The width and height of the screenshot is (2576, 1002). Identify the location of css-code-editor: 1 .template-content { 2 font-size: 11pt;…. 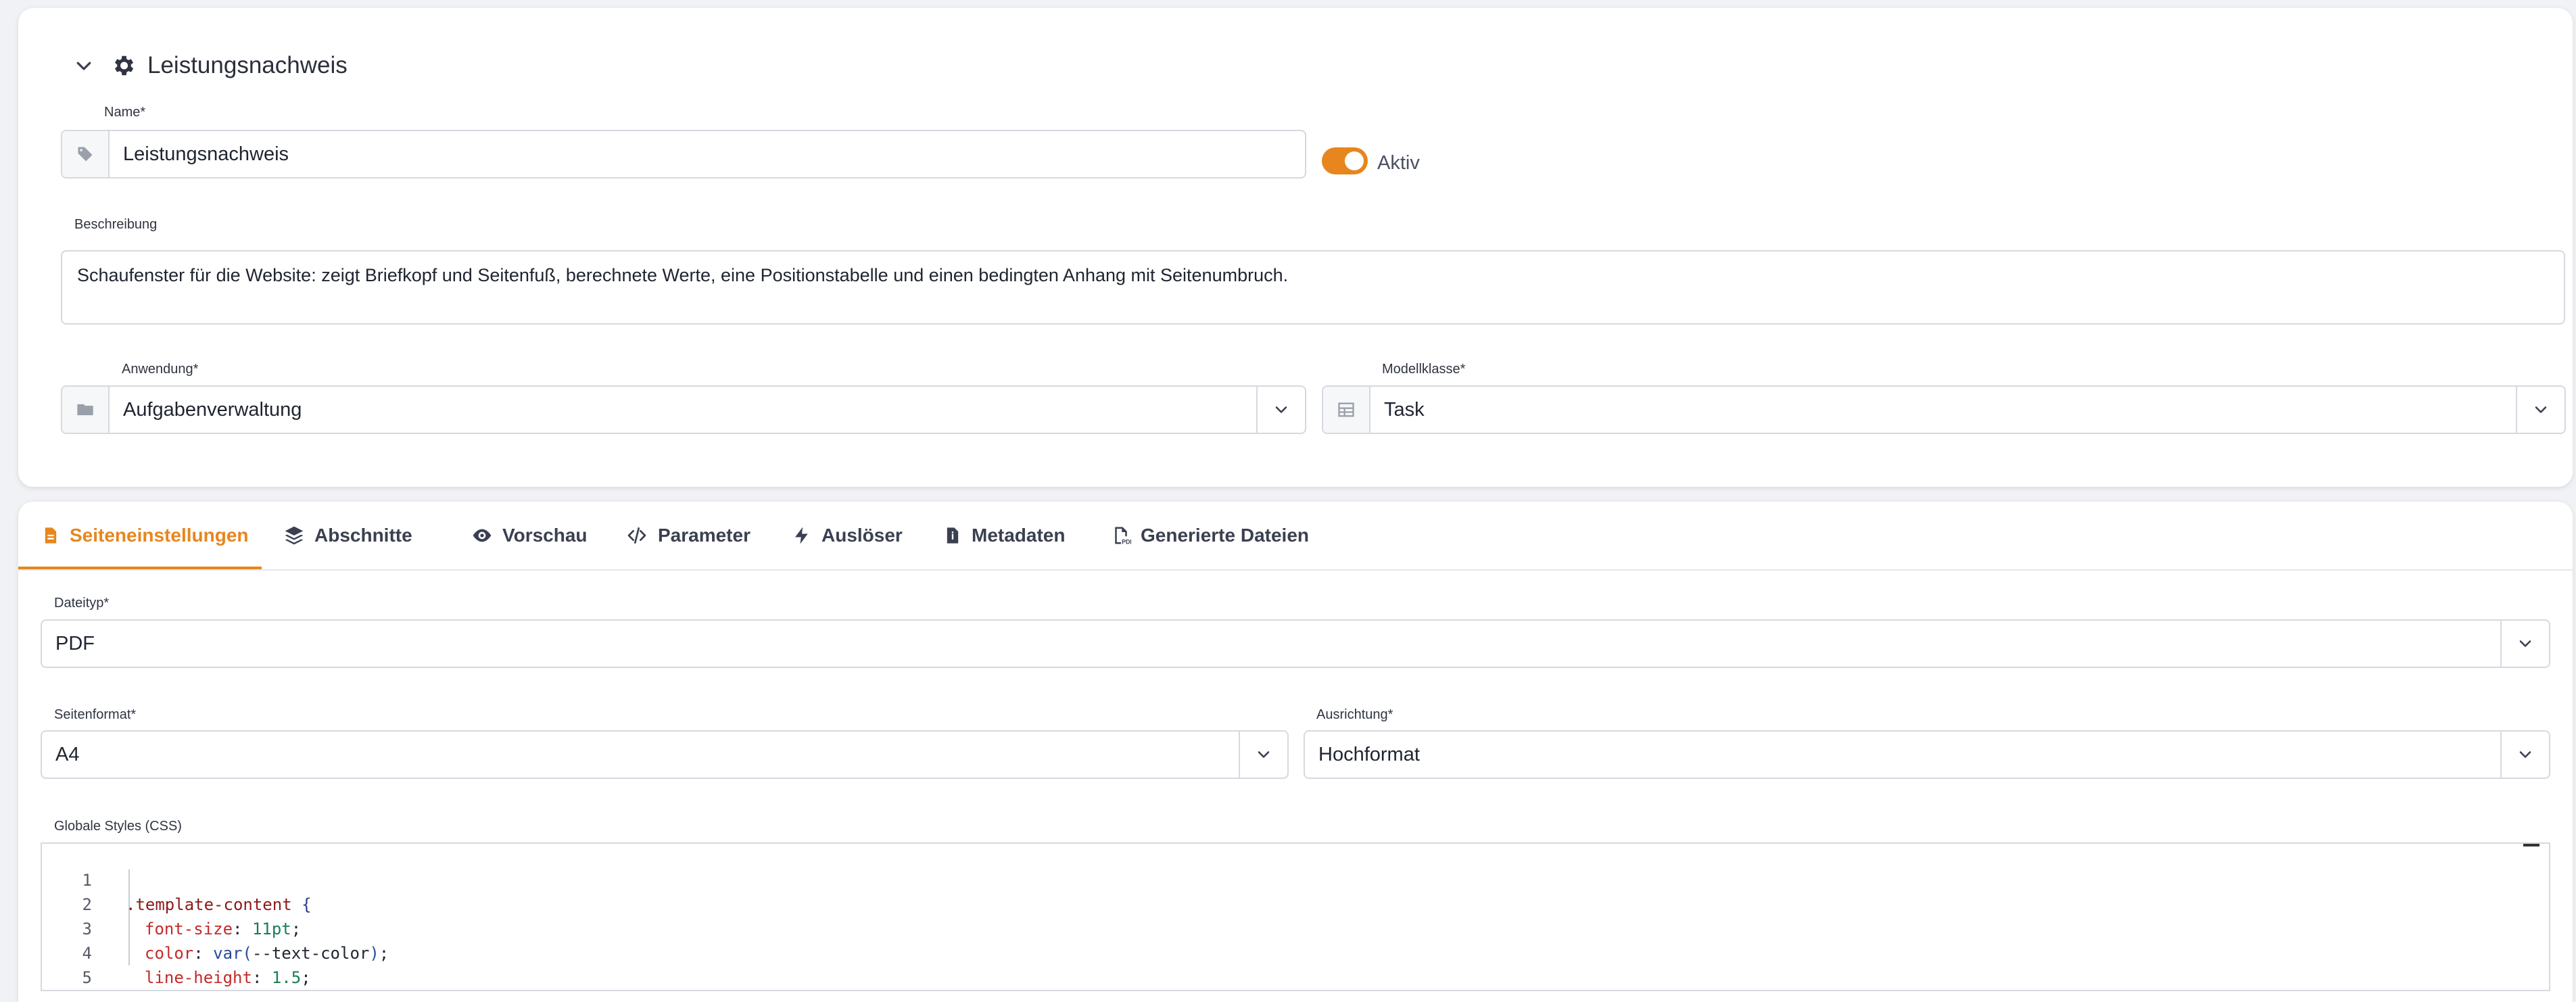
(1295, 916).